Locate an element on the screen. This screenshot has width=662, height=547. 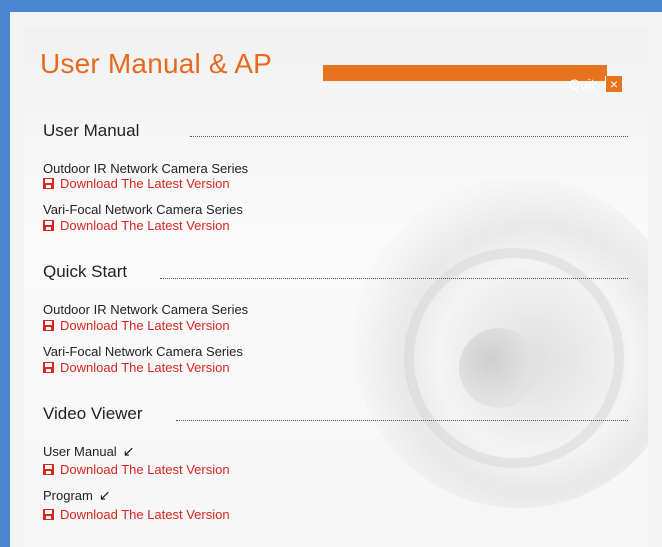
section-heading-quick-start: Quick Start is located at coordinates (85, 271).